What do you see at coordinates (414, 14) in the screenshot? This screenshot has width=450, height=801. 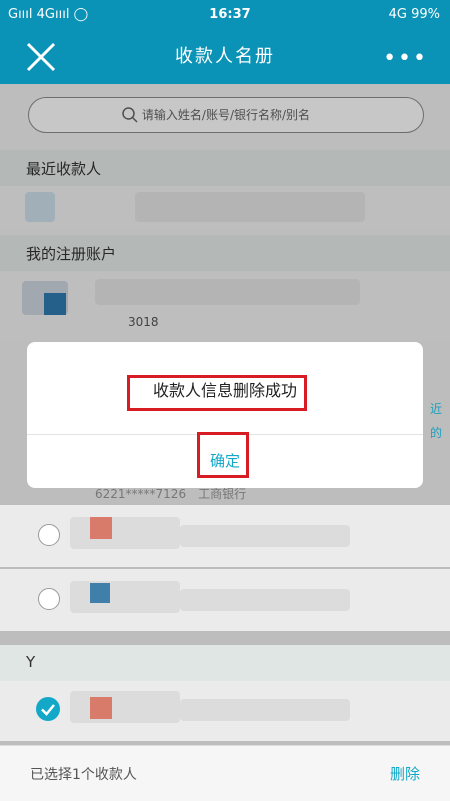 I see `battery-status: 4G 99%` at bounding box center [414, 14].